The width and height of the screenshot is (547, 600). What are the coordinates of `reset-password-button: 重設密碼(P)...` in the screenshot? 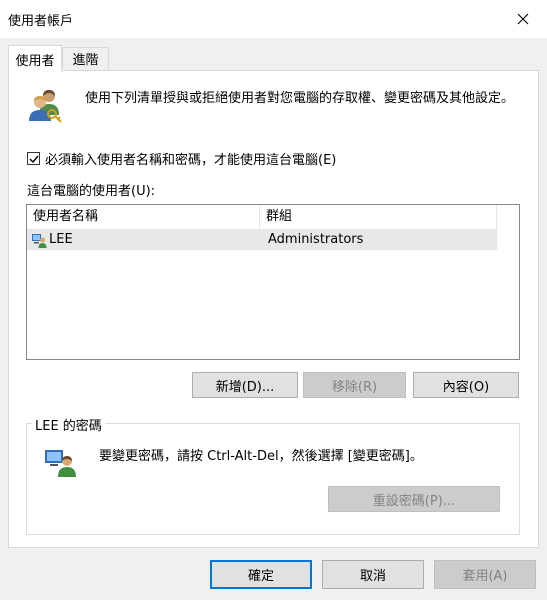 It's located at (414, 499).